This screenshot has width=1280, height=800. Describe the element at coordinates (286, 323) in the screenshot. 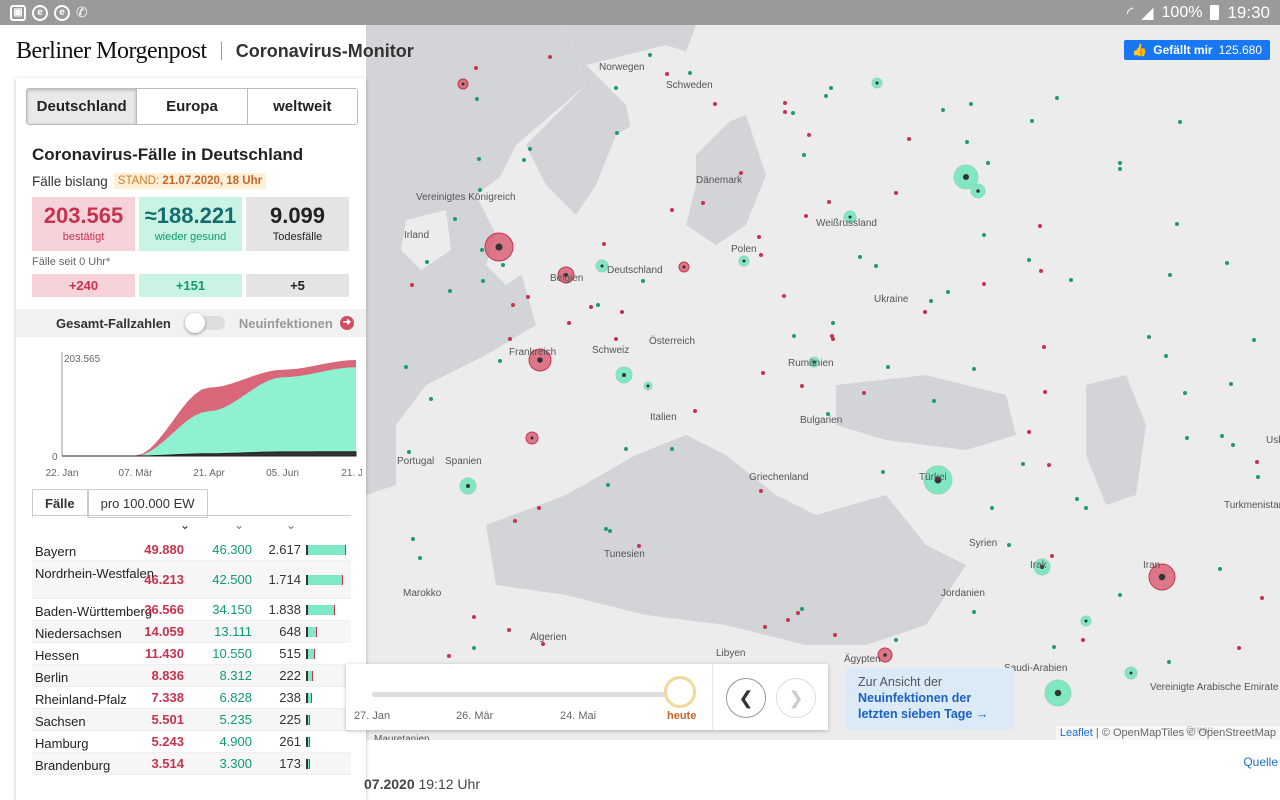

I see `toggle-label-new: Neuinfektionen` at that location.